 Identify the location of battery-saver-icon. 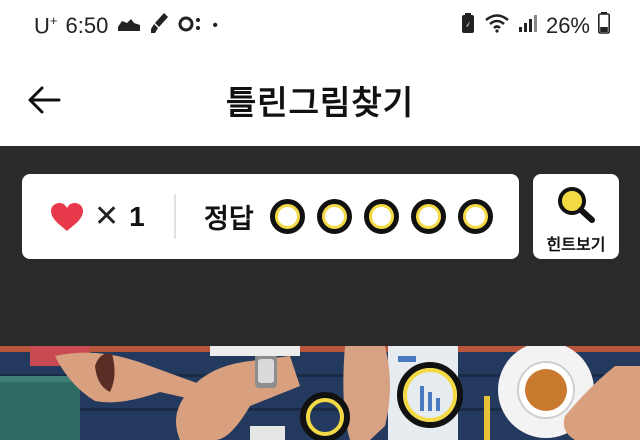
(468, 26).